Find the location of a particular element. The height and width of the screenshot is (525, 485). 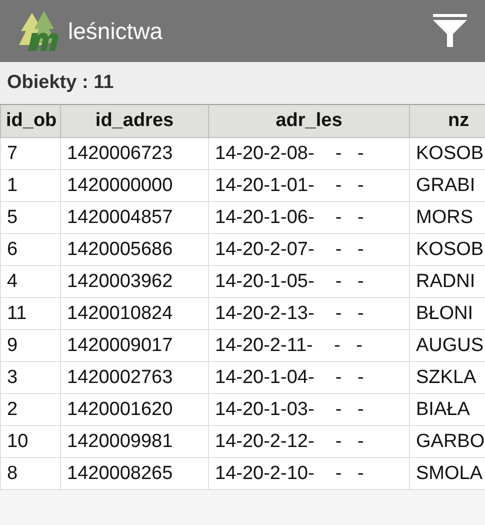

table-cell: 14-20-1-05- - - is located at coordinates (309, 282).